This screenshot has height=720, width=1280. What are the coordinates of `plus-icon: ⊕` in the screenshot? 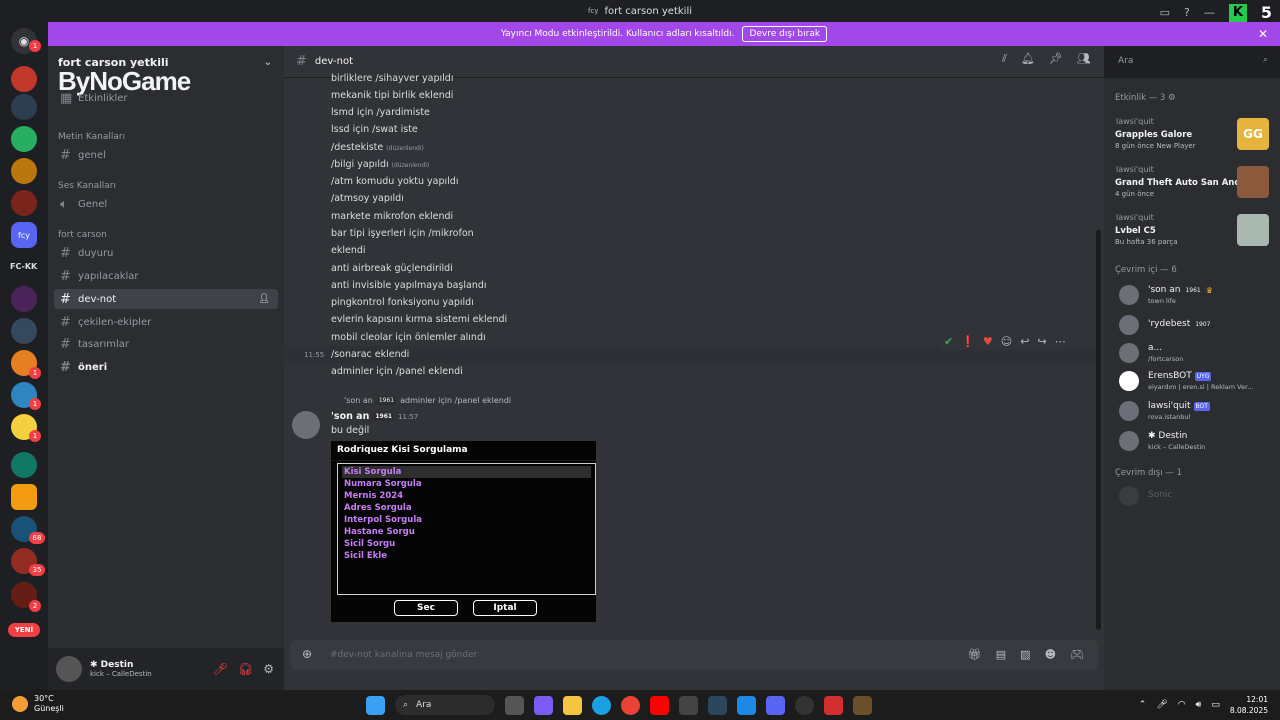 It's located at (307, 654).